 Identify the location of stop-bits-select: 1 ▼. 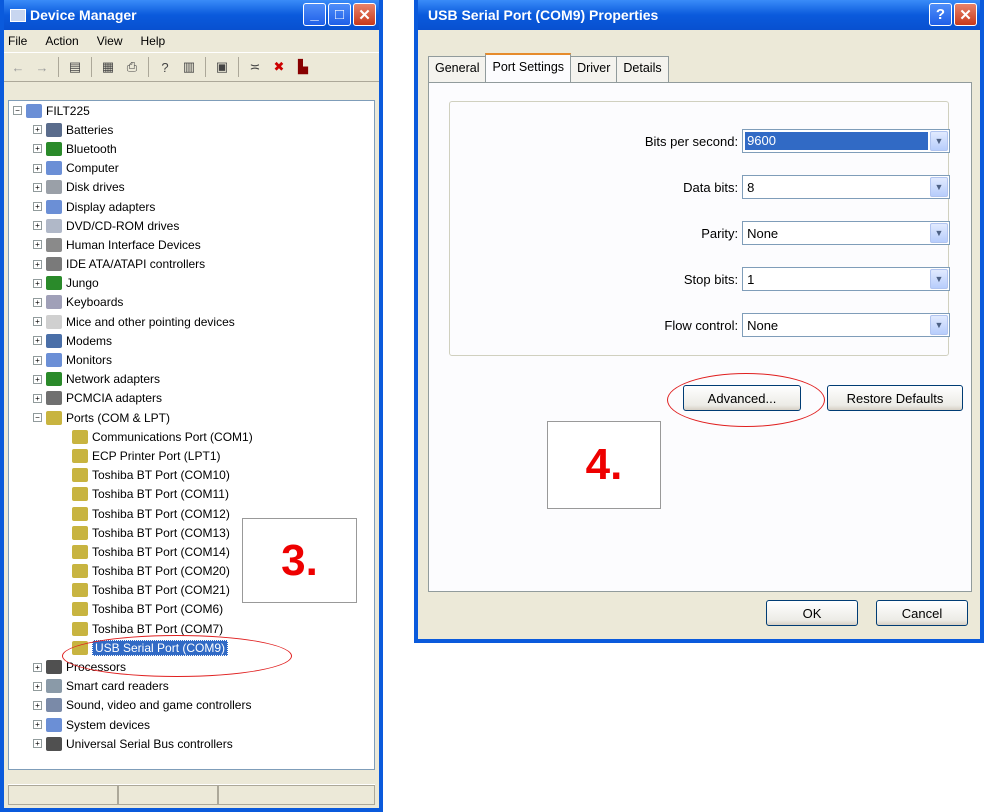
(846, 279).